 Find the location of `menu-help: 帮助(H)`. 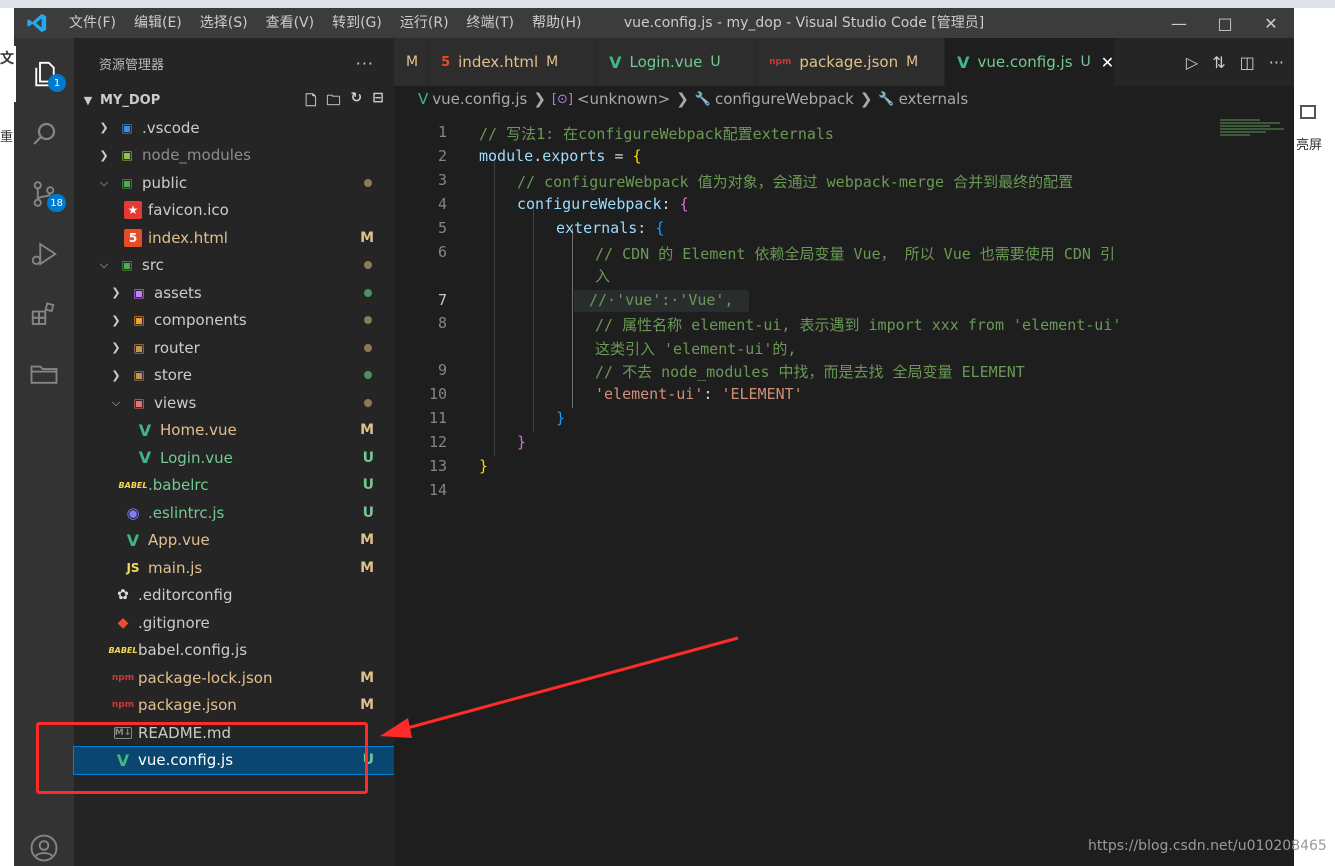

menu-help: 帮助(H) is located at coordinates (556, 23).